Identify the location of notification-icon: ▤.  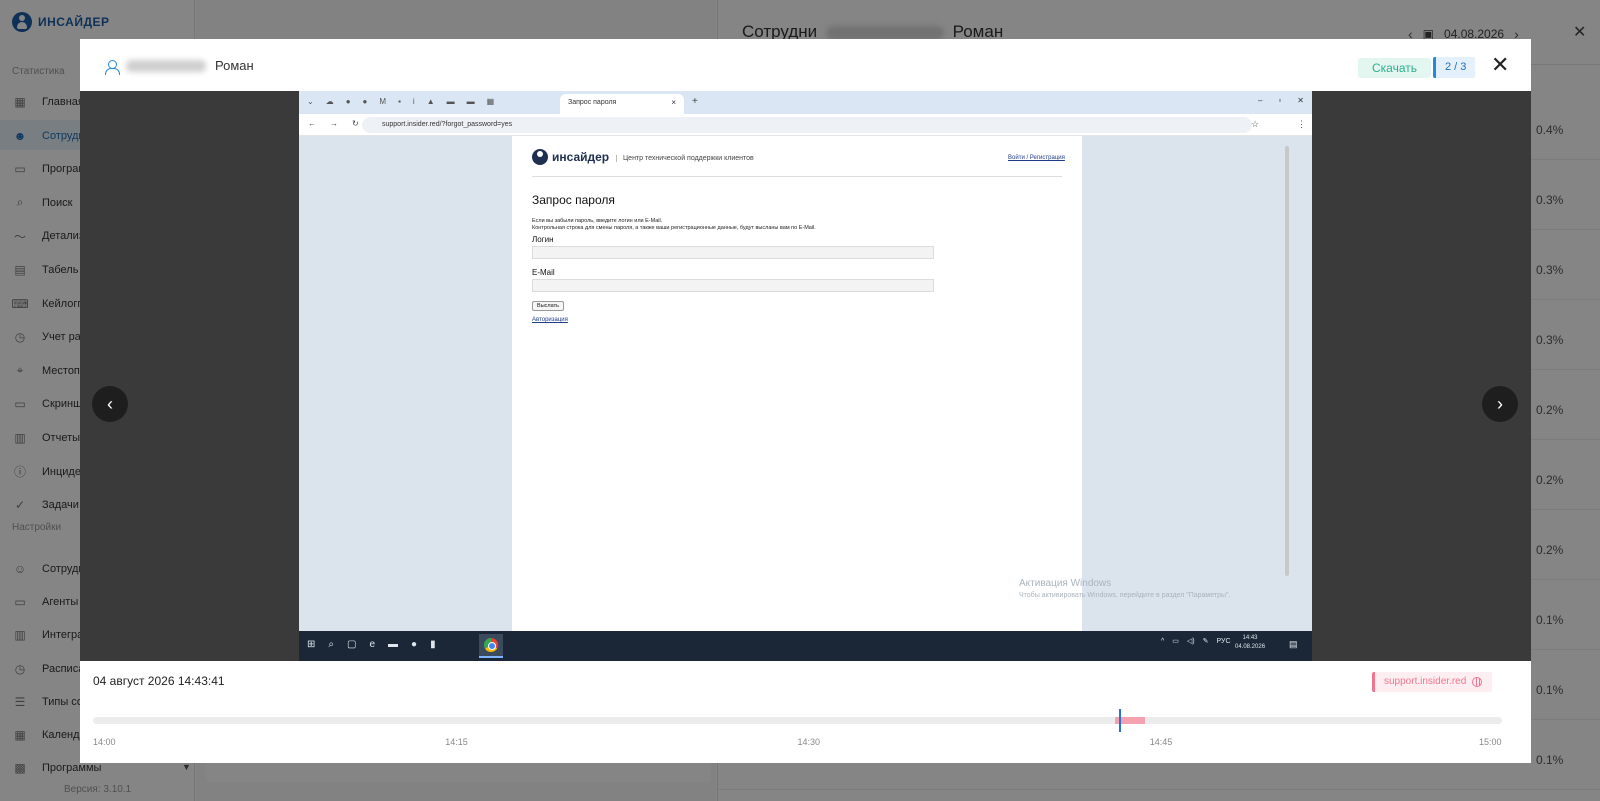
(1293, 644).